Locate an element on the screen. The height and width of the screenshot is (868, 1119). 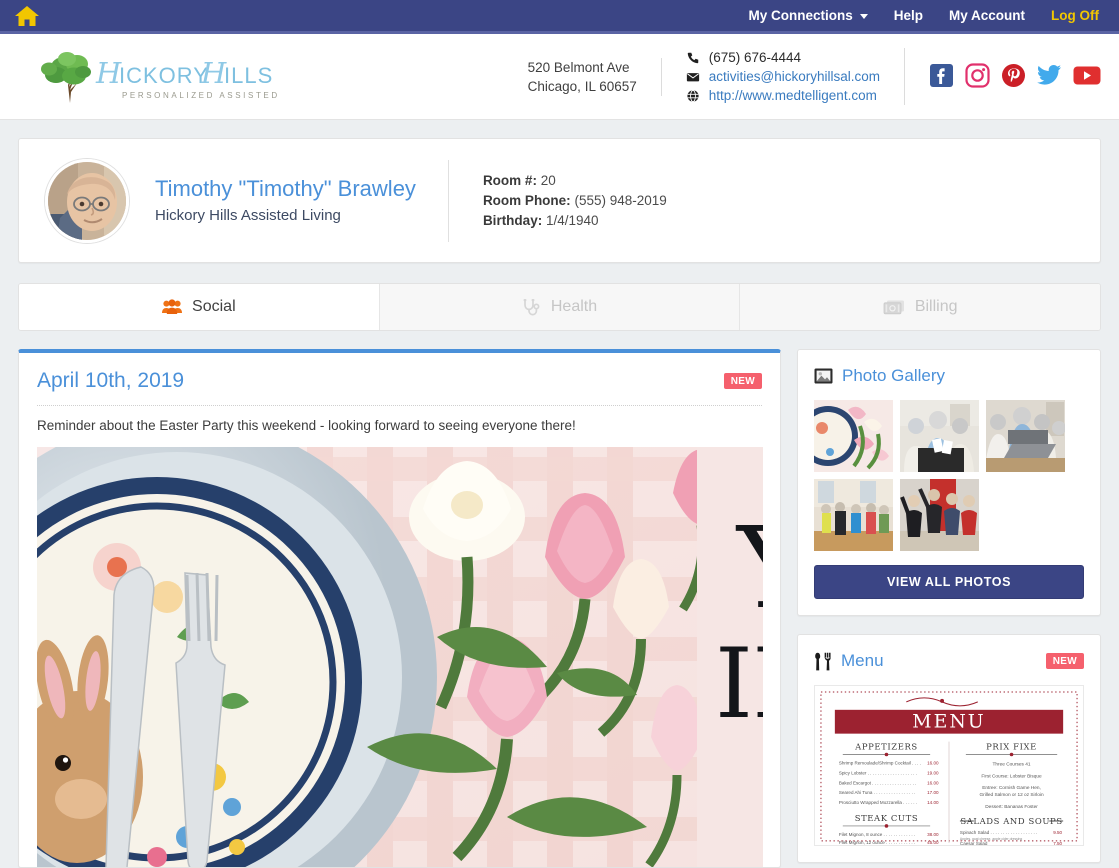
svg-text: Caesar Salad is located at coordinates (974, 843).